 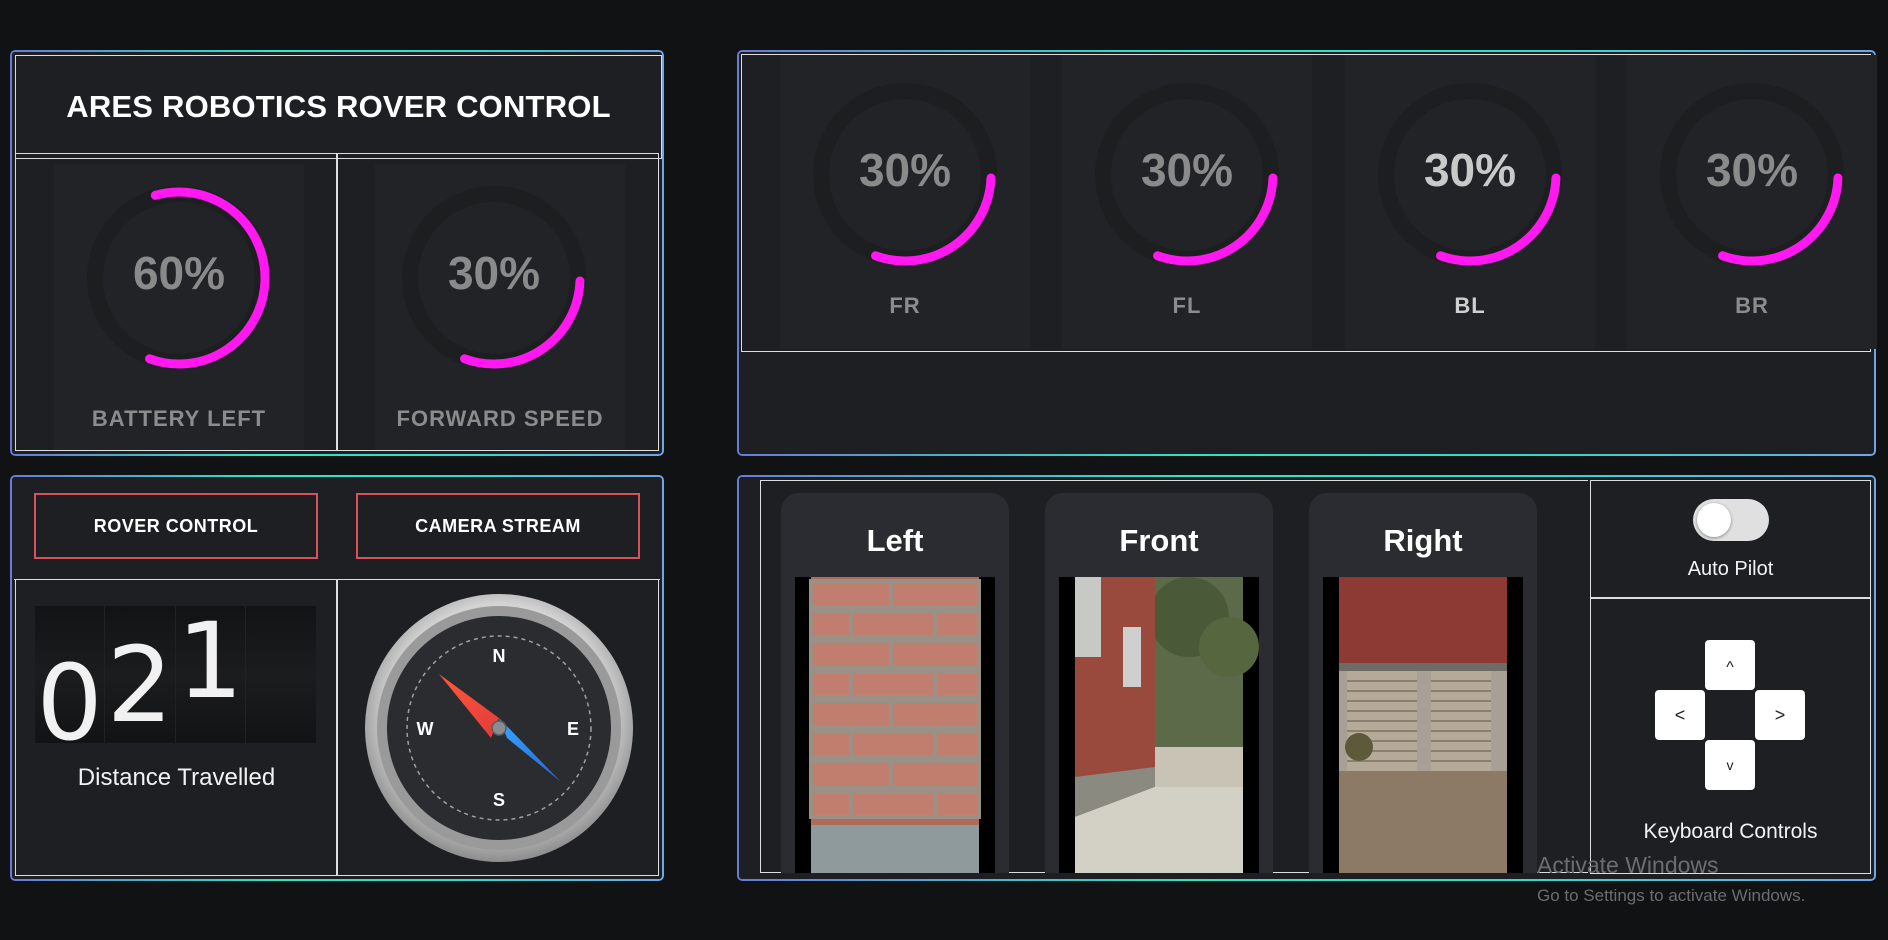 I want to click on speed-value: 30%, so click(x=494, y=273).